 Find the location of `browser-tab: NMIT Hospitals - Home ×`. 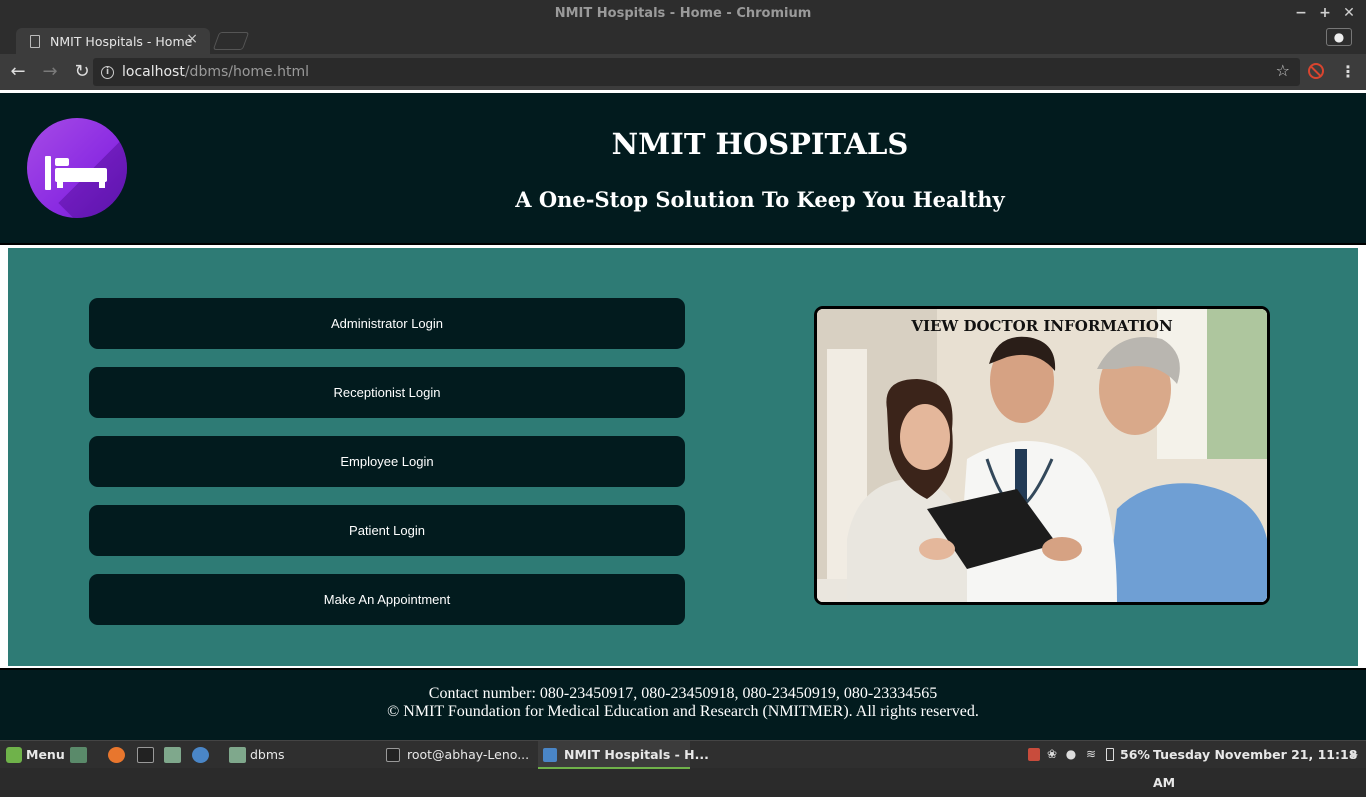

browser-tab: NMIT Hospitals - Home × is located at coordinates (113, 41).